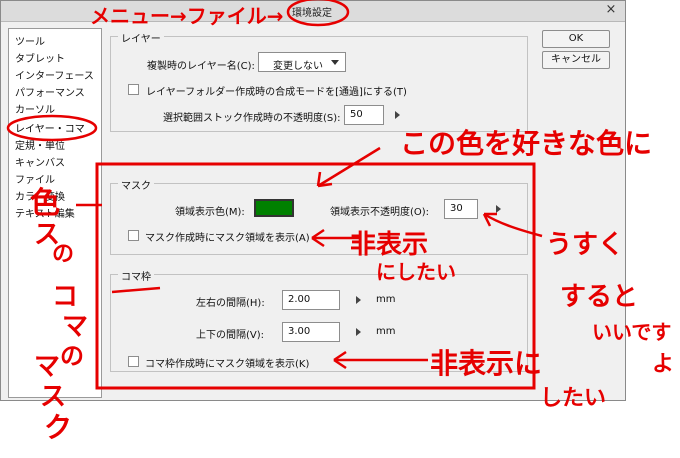 The width and height of the screenshot is (680, 458). What do you see at coordinates (187, 16) in the screenshot?
I see `annotation-menu-path: メニュー→ファイル→` at bounding box center [187, 16].